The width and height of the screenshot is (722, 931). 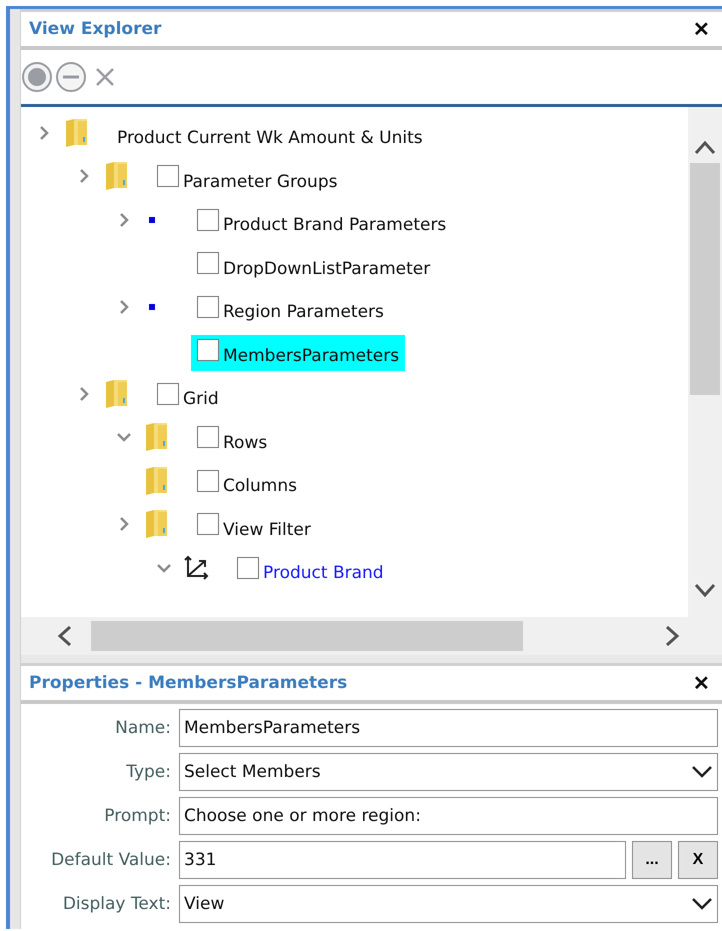 What do you see at coordinates (116, 904) in the screenshot?
I see `field-label: Display Text:` at bounding box center [116, 904].